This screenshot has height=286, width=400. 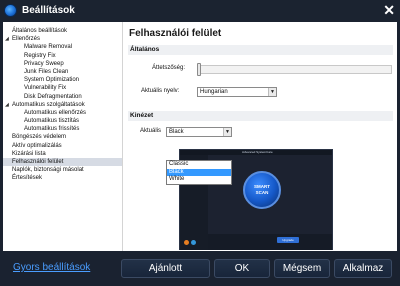 I want to click on preview-scan-label: SCAN, so click(x=262, y=192).